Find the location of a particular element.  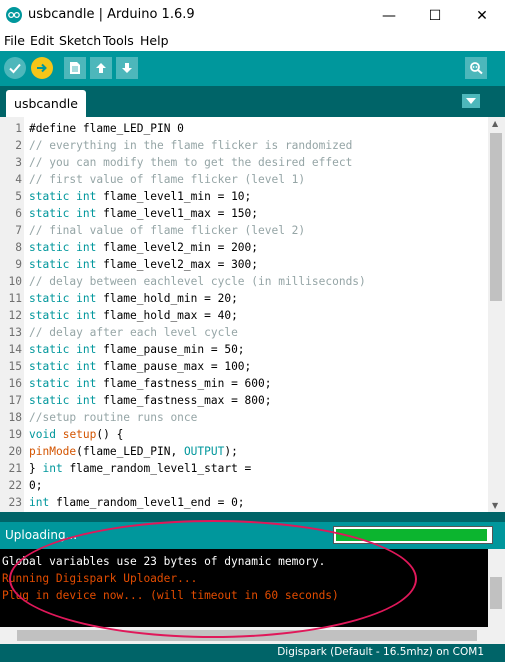

code-token: flame_hold_max = 40; is located at coordinates (167, 315).